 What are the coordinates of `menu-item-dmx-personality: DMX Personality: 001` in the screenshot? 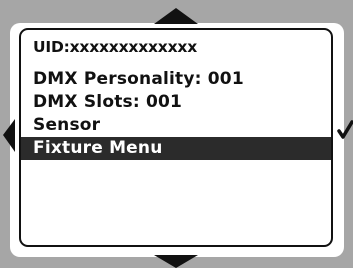 It's located at (176, 79).